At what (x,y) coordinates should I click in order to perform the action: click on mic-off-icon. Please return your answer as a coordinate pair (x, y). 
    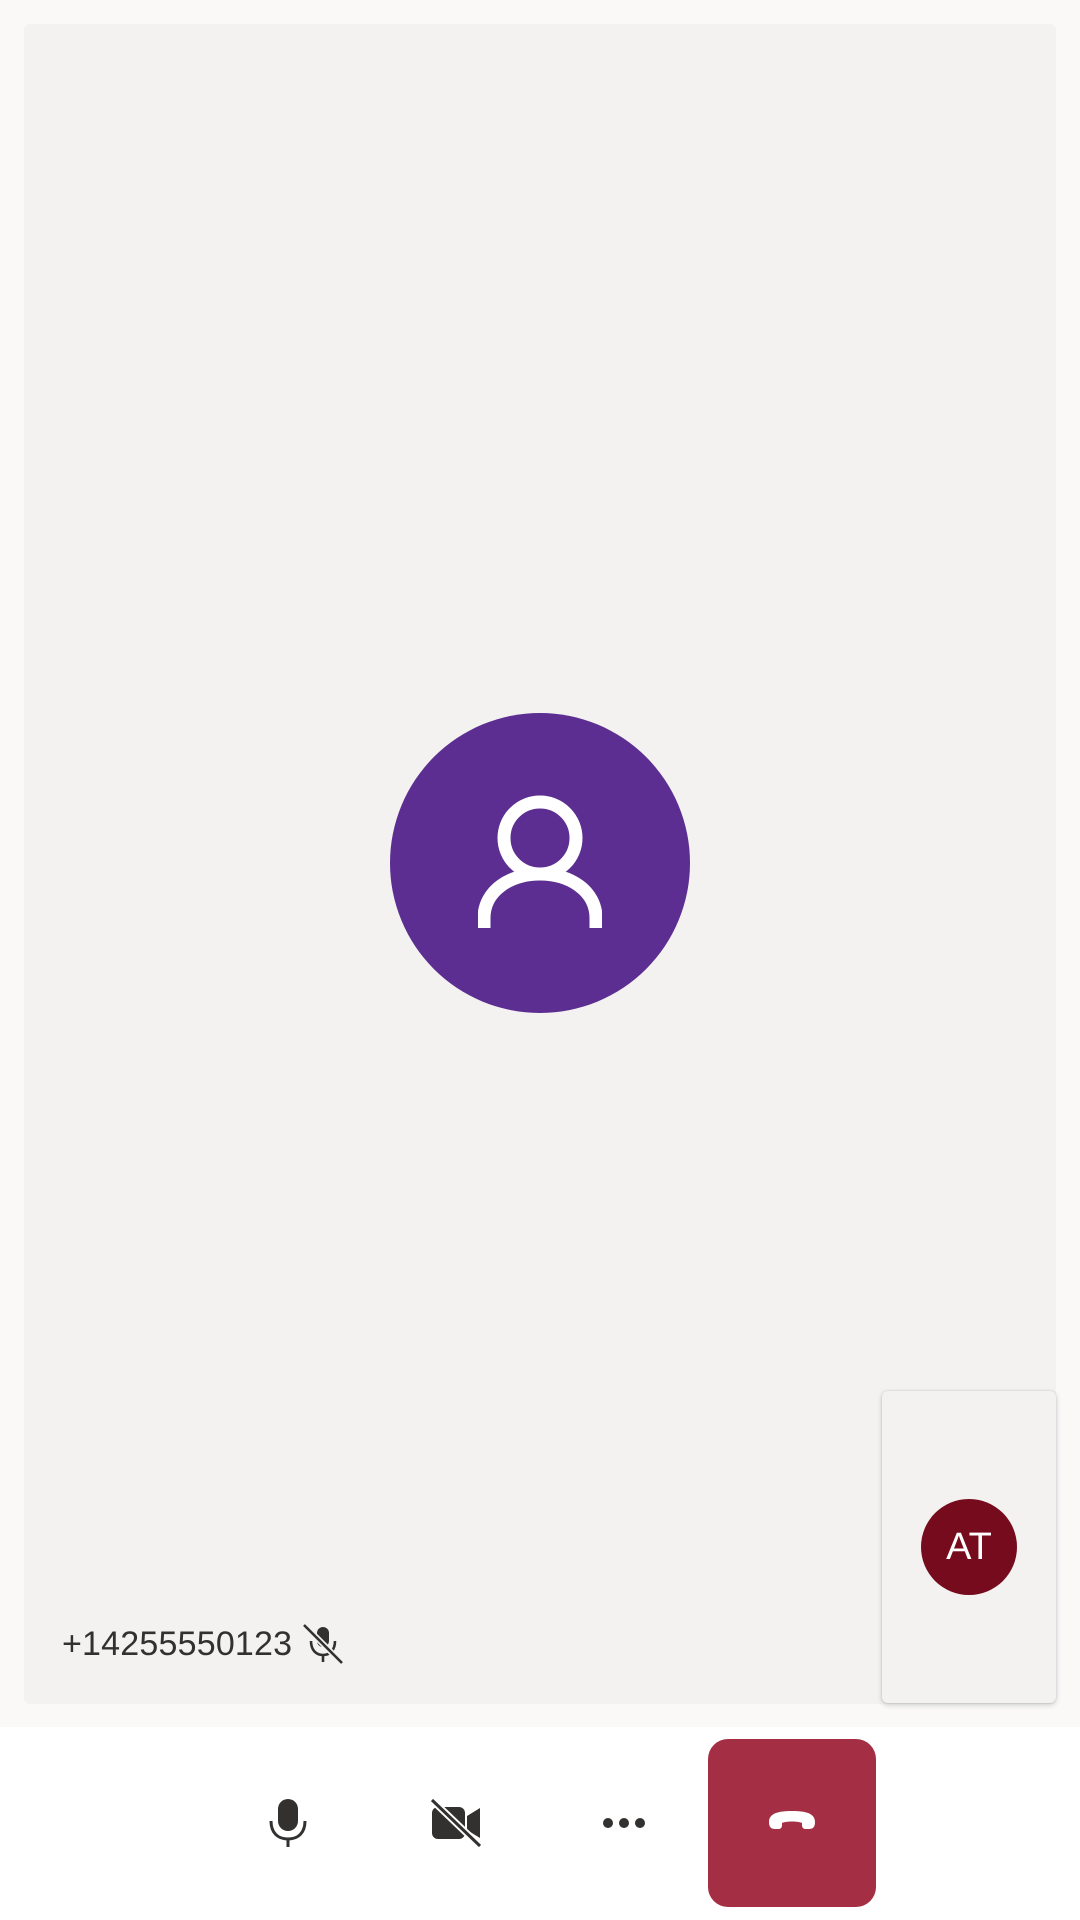
    Looking at the image, I should click on (323, 1644).